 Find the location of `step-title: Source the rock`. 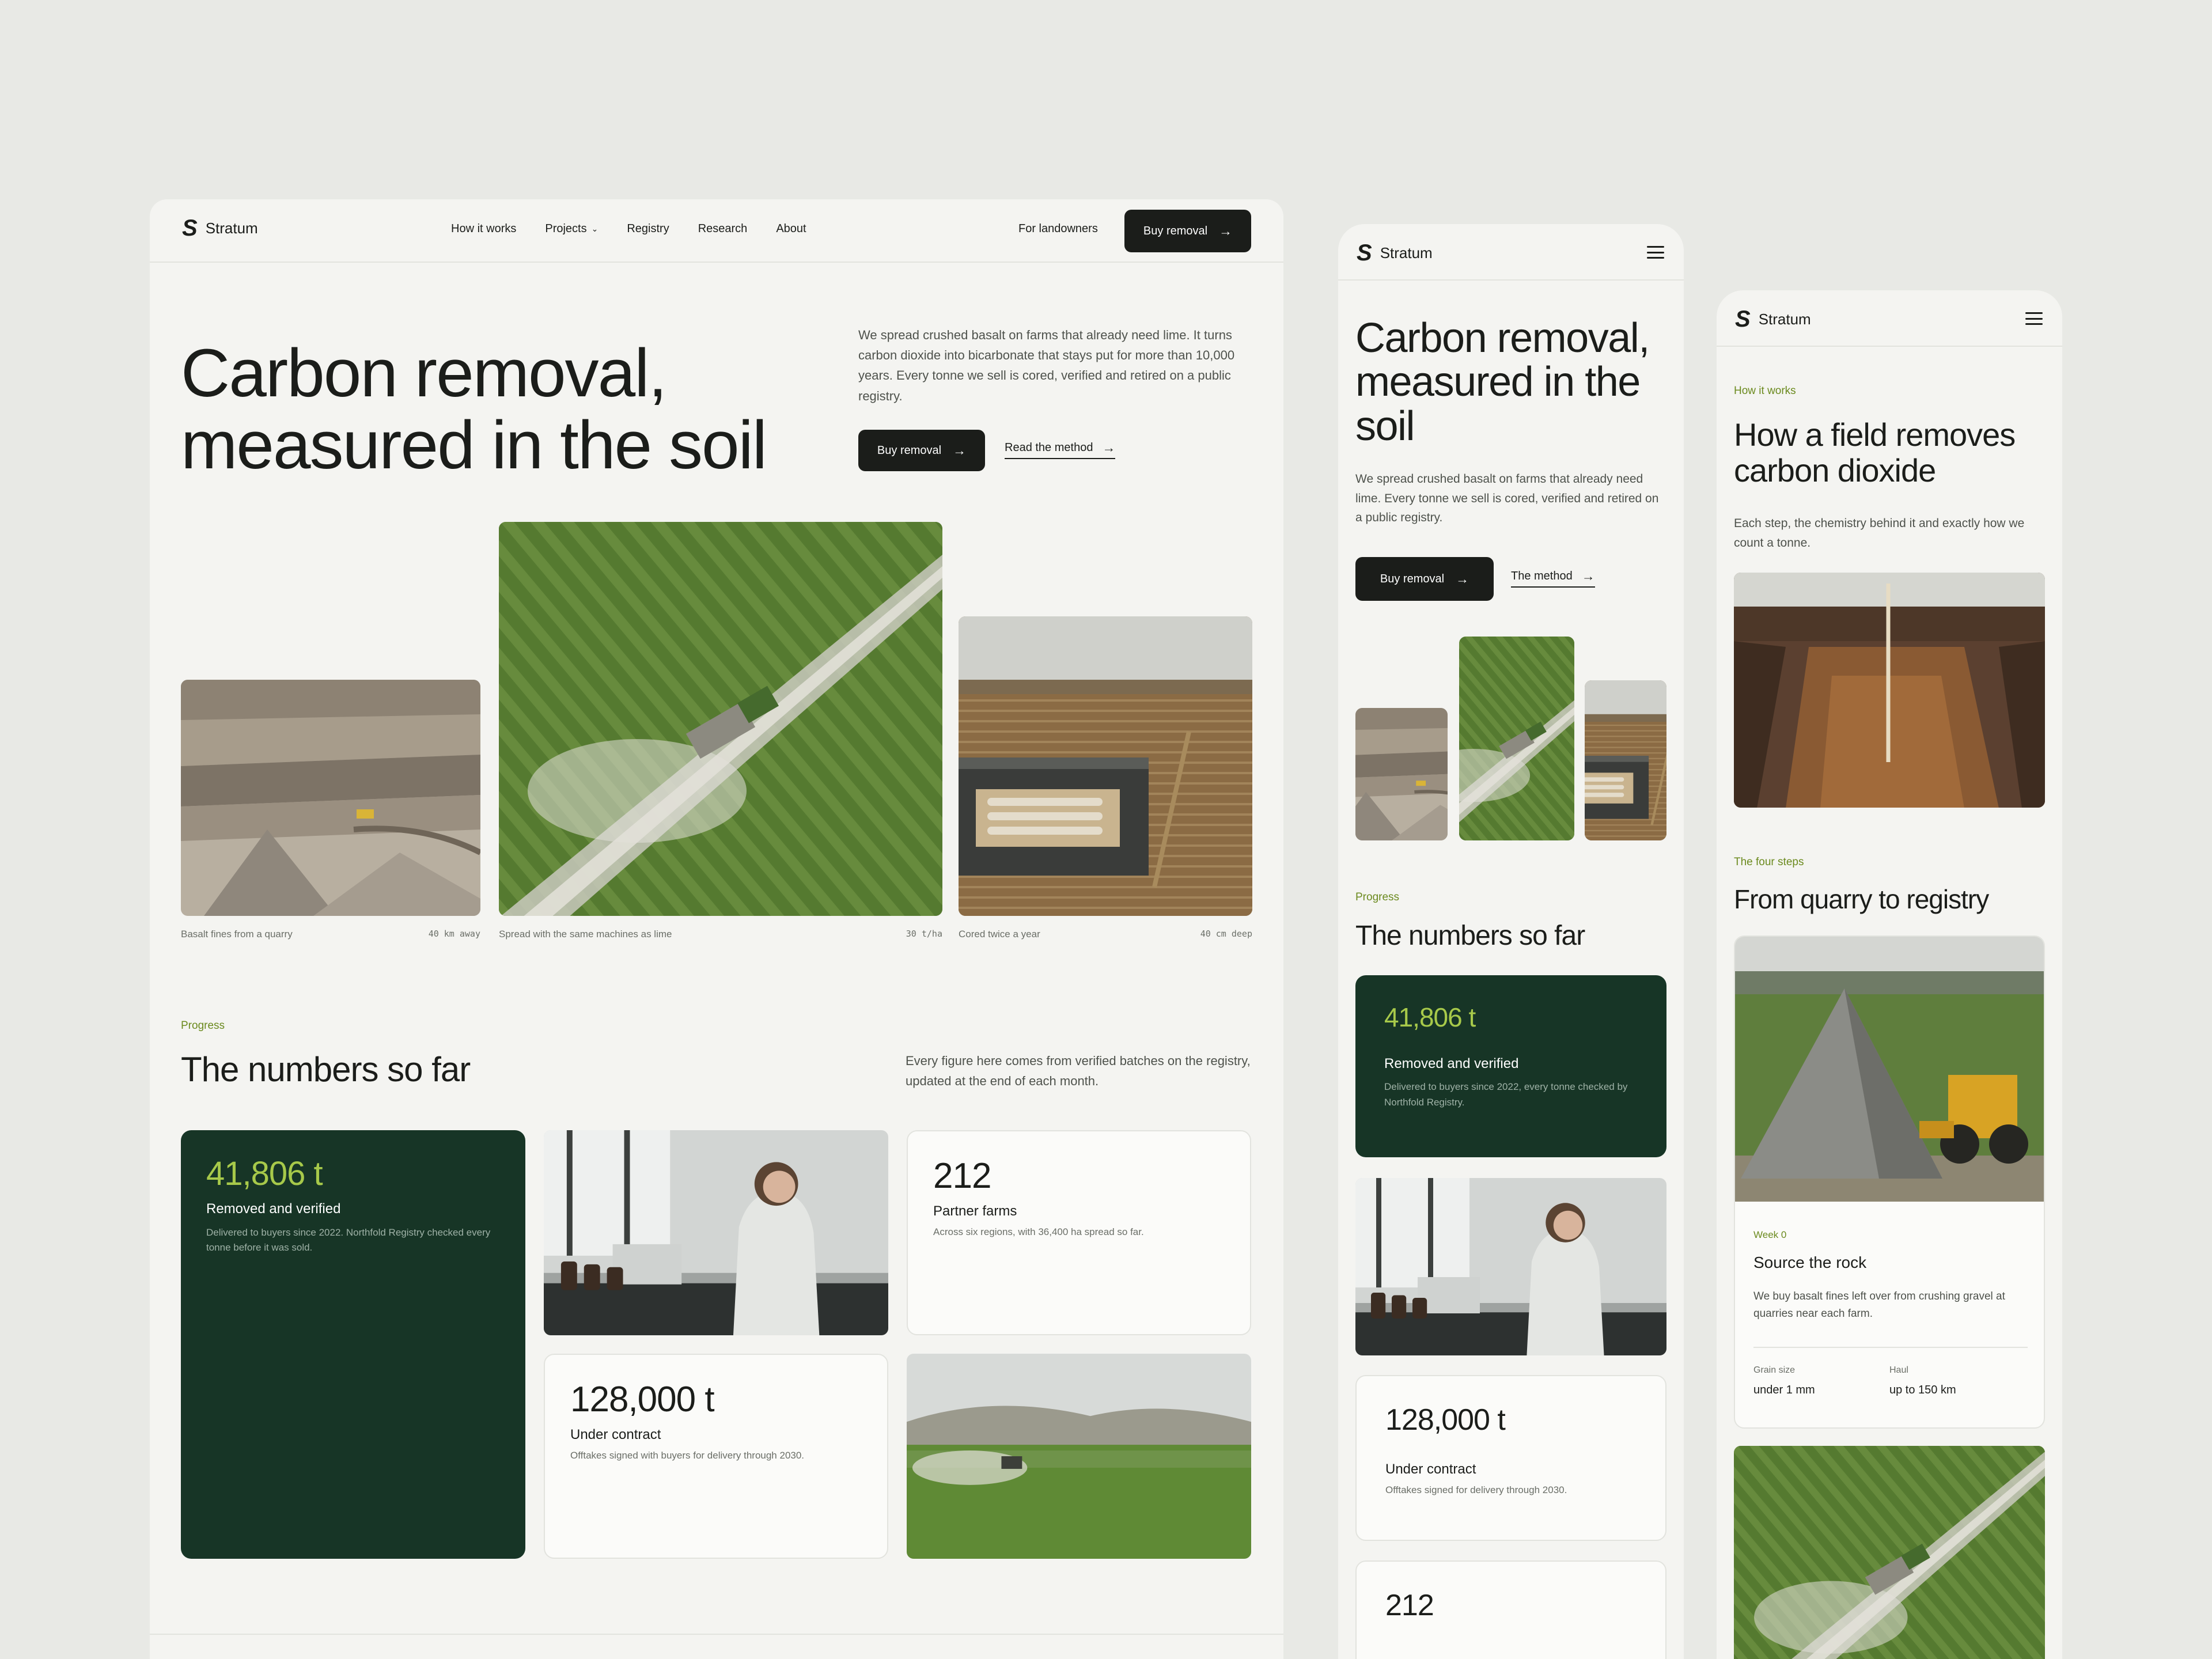

step-title: Source the rock is located at coordinates (1810, 1262).